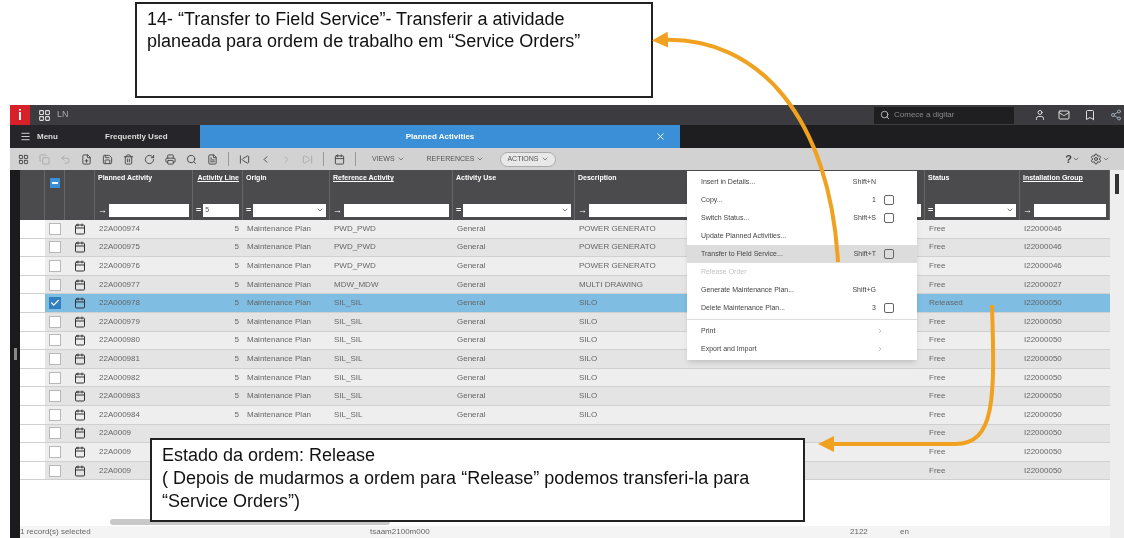 The height and width of the screenshot is (538, 1124). Describe the element at coordinates (191, 159) in the screenshot. I see `search-icon` at that location.